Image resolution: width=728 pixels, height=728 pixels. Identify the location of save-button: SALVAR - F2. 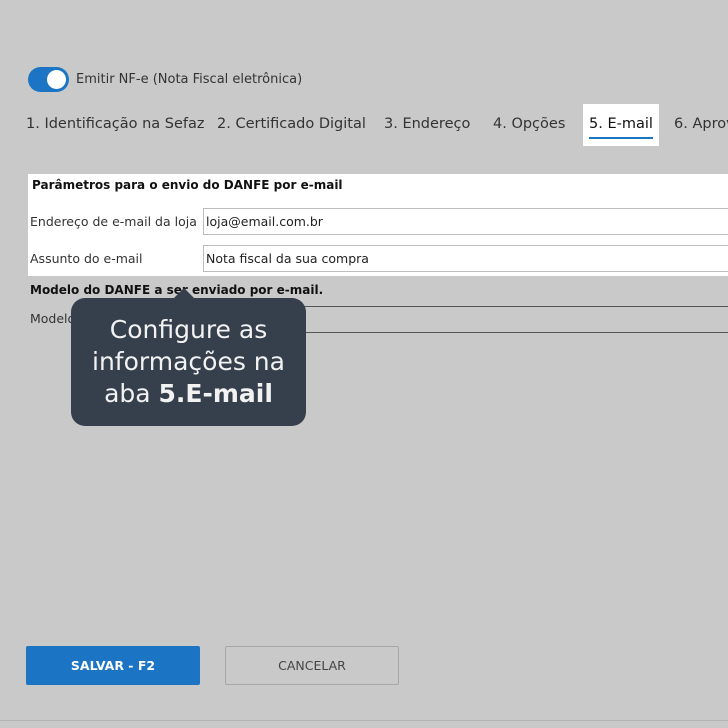
(113, 665).